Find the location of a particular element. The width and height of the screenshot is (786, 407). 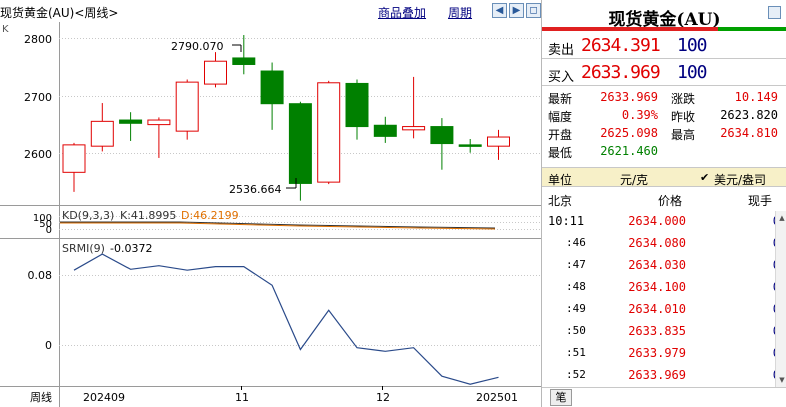

sell-row: 卖出 2634.391 100 is located at coordinates (664, 46).